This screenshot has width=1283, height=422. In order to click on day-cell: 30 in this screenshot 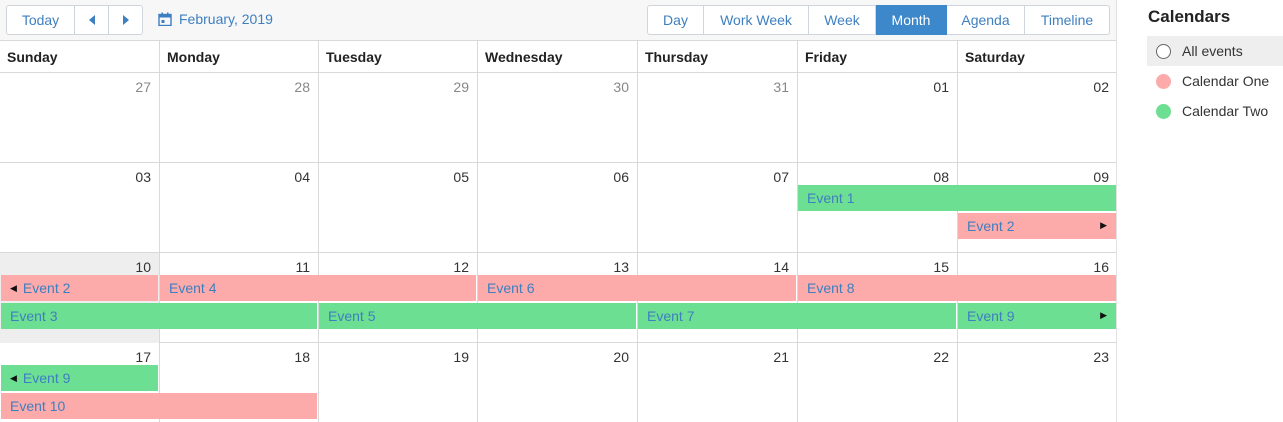, I will do `click(557, 118)`.